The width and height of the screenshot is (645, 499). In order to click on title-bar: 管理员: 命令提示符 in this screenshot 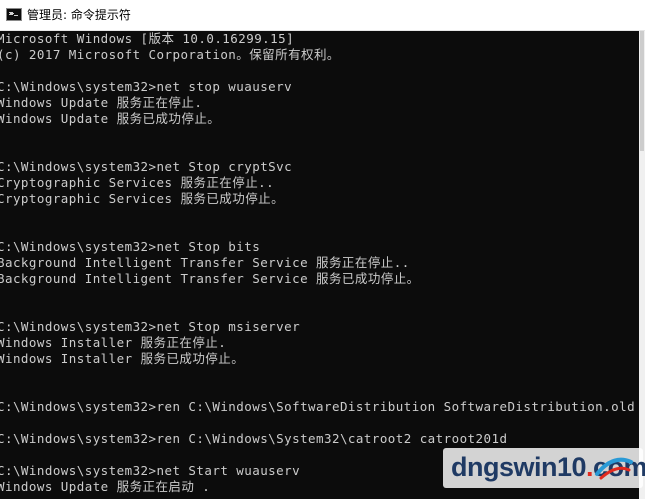, I will do `click(322, 15)`.